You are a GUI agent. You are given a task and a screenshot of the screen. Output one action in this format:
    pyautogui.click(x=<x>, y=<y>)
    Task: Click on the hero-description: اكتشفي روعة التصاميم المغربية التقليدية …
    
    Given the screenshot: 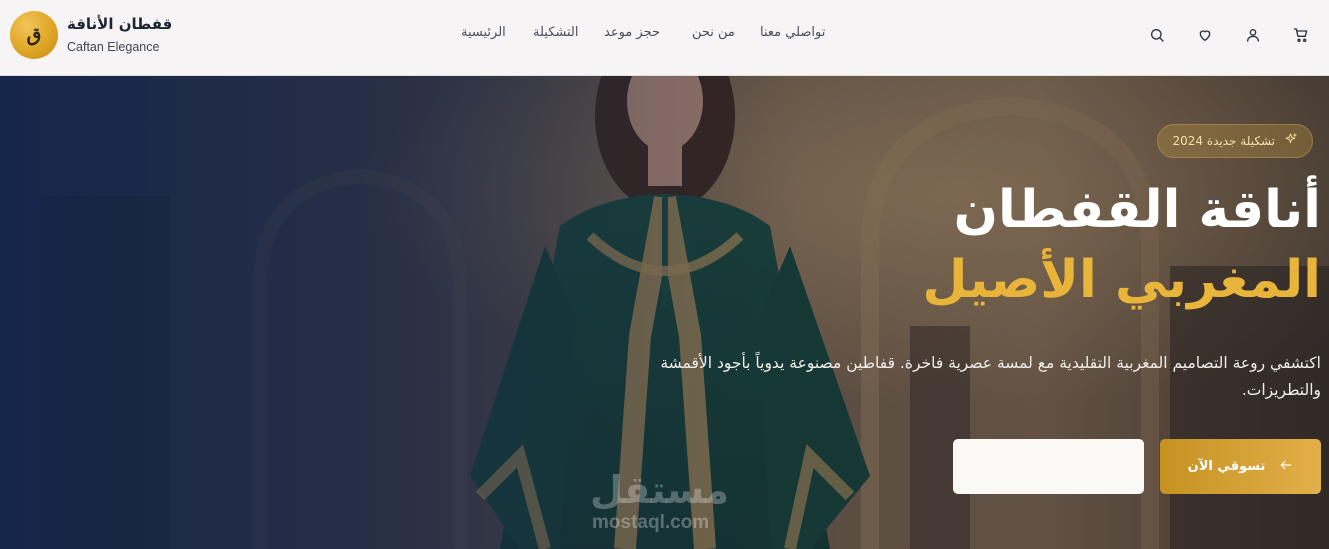 What is the action you would take?
    pyautogui.click(x=990, y=376)
    